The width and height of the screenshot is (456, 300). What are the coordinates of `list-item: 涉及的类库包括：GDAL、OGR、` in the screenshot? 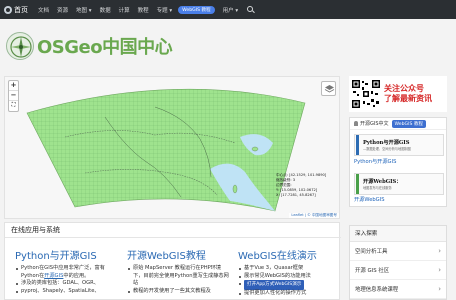 It's located at (66, 284).